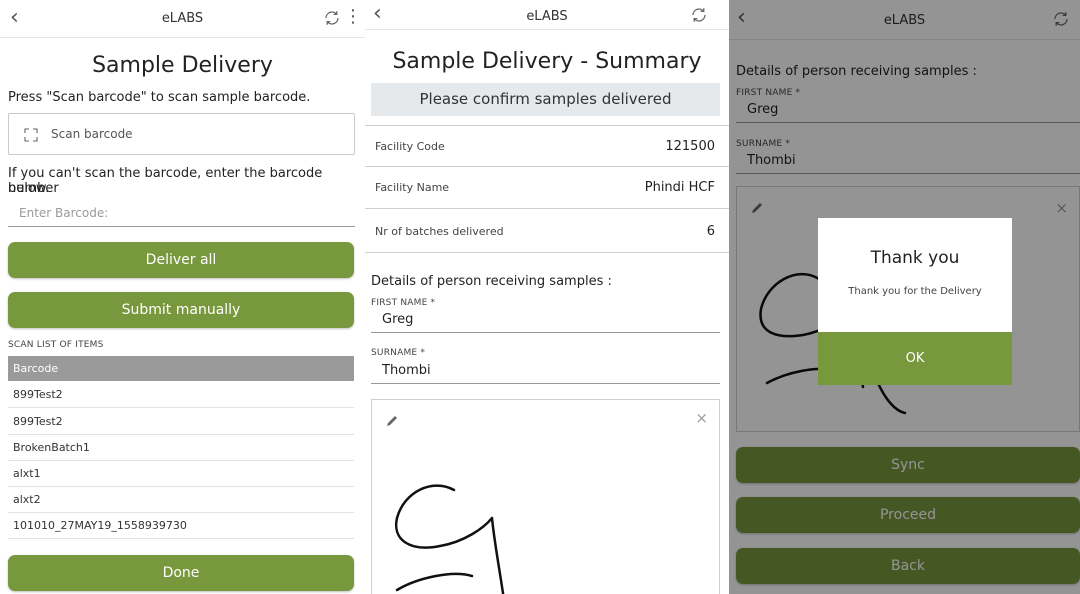 The height and width of the screenshot is (594, 1080). Describe the element at coordinates (181, 260) in the screenshot. I see `deliver-all-button: Deliver all` at that location.